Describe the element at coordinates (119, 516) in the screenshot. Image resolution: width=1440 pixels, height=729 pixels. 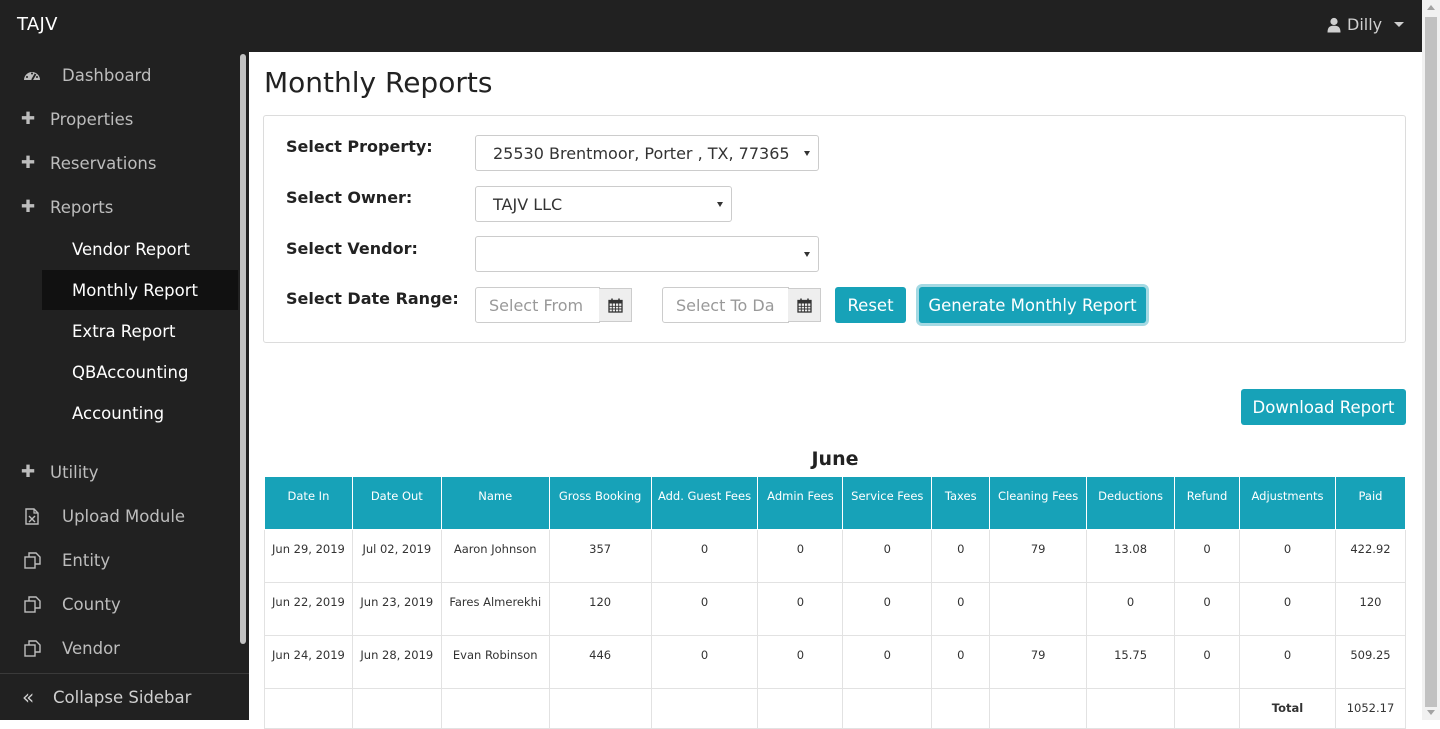
I see `sidebar-item-upload-module: Upload Module` at that location.